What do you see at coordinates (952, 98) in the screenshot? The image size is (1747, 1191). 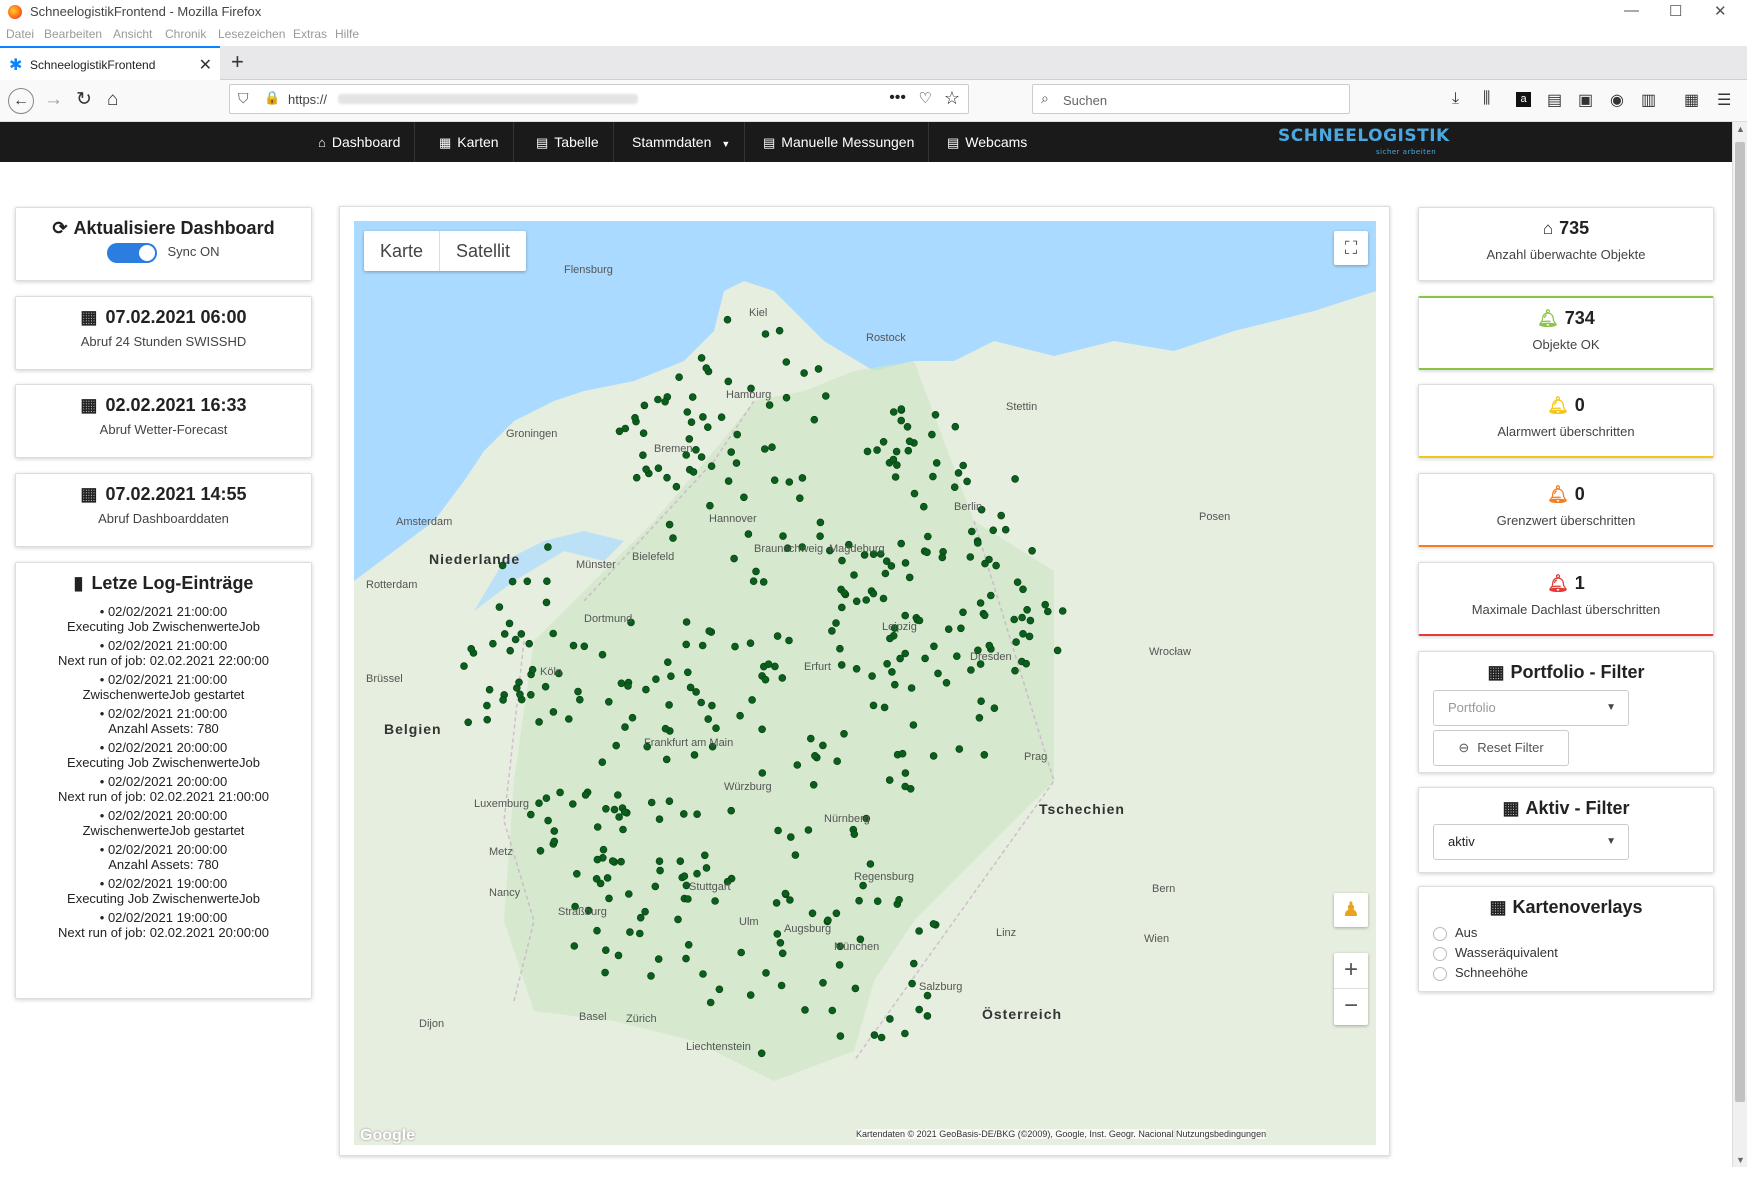 I see `bookmark-star-icon: ☆` at bounding box center [952, 98].